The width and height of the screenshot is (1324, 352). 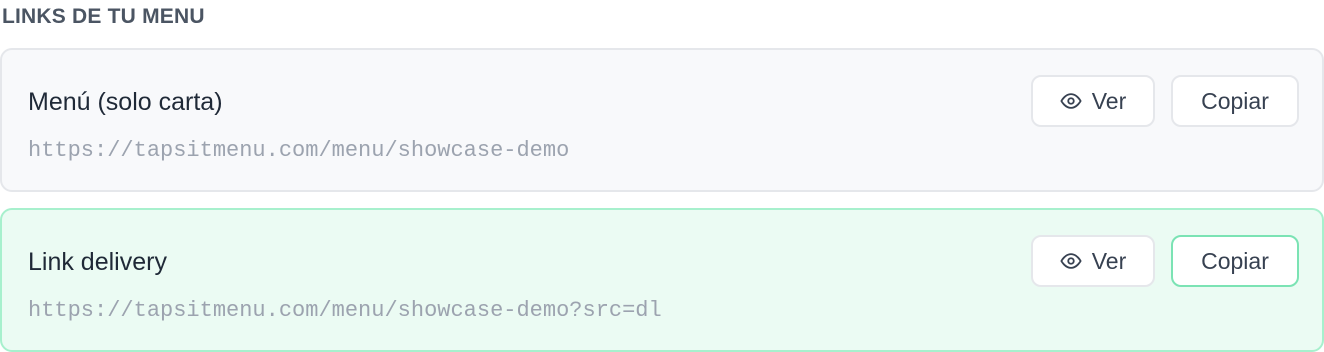 What do you see at coordinates (97, 262) in the screenshot?
I see `link-name: Link delivery` at bounding box center [97, 262].